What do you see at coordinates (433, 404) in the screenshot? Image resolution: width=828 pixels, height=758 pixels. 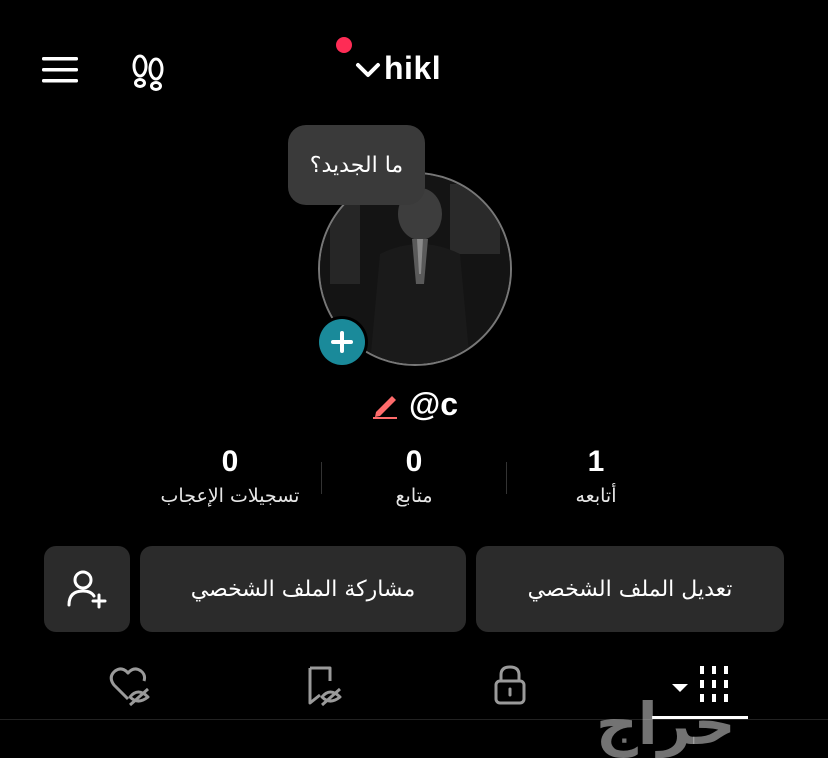 I see `profile-handle: @c` at bounding box center [433, 404].